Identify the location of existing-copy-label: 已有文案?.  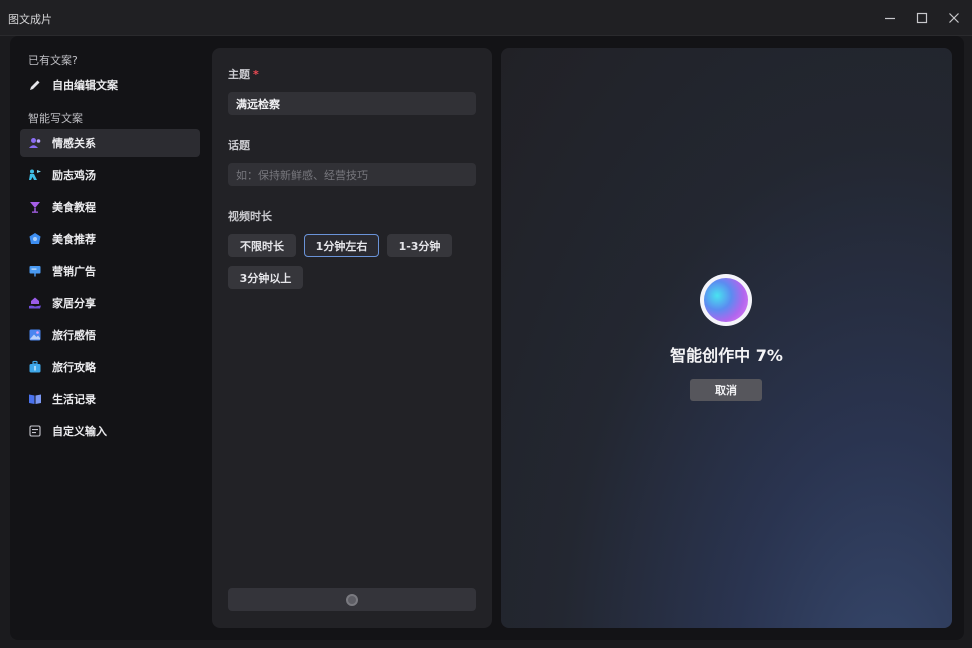
(53, 60).